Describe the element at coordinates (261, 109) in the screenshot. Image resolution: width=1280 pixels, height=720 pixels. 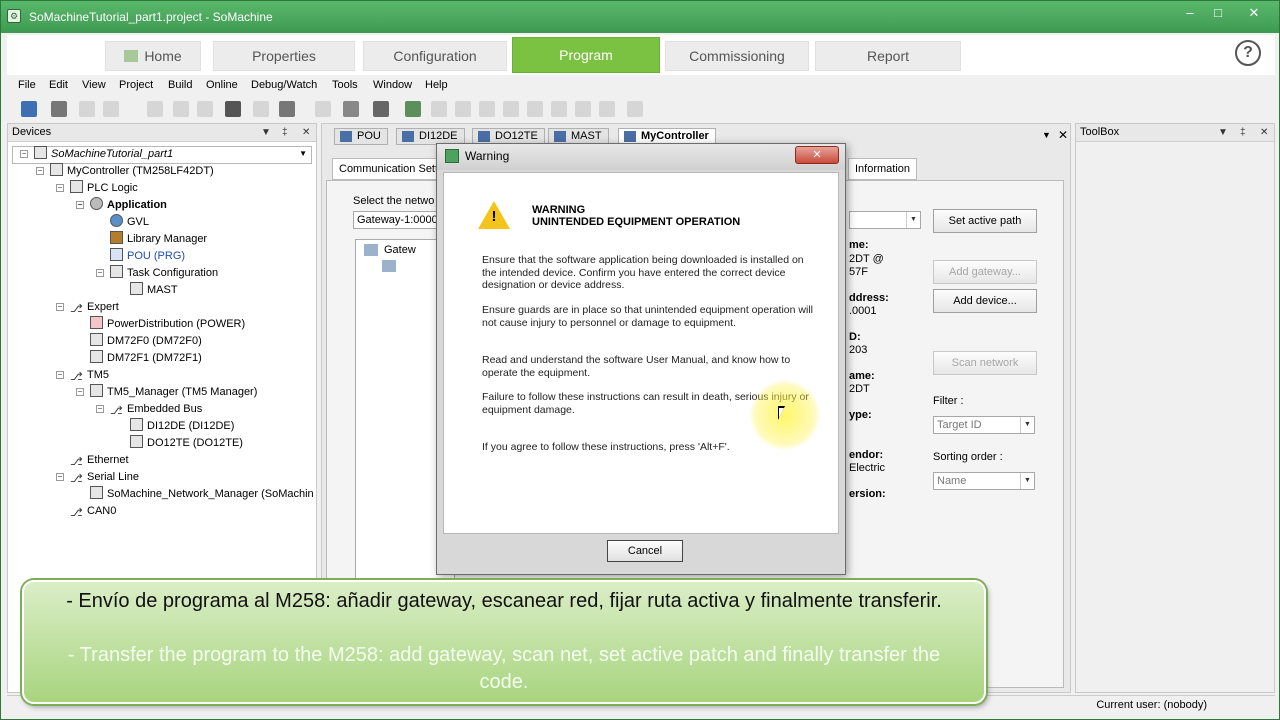
I see `replace-icon` at that location.